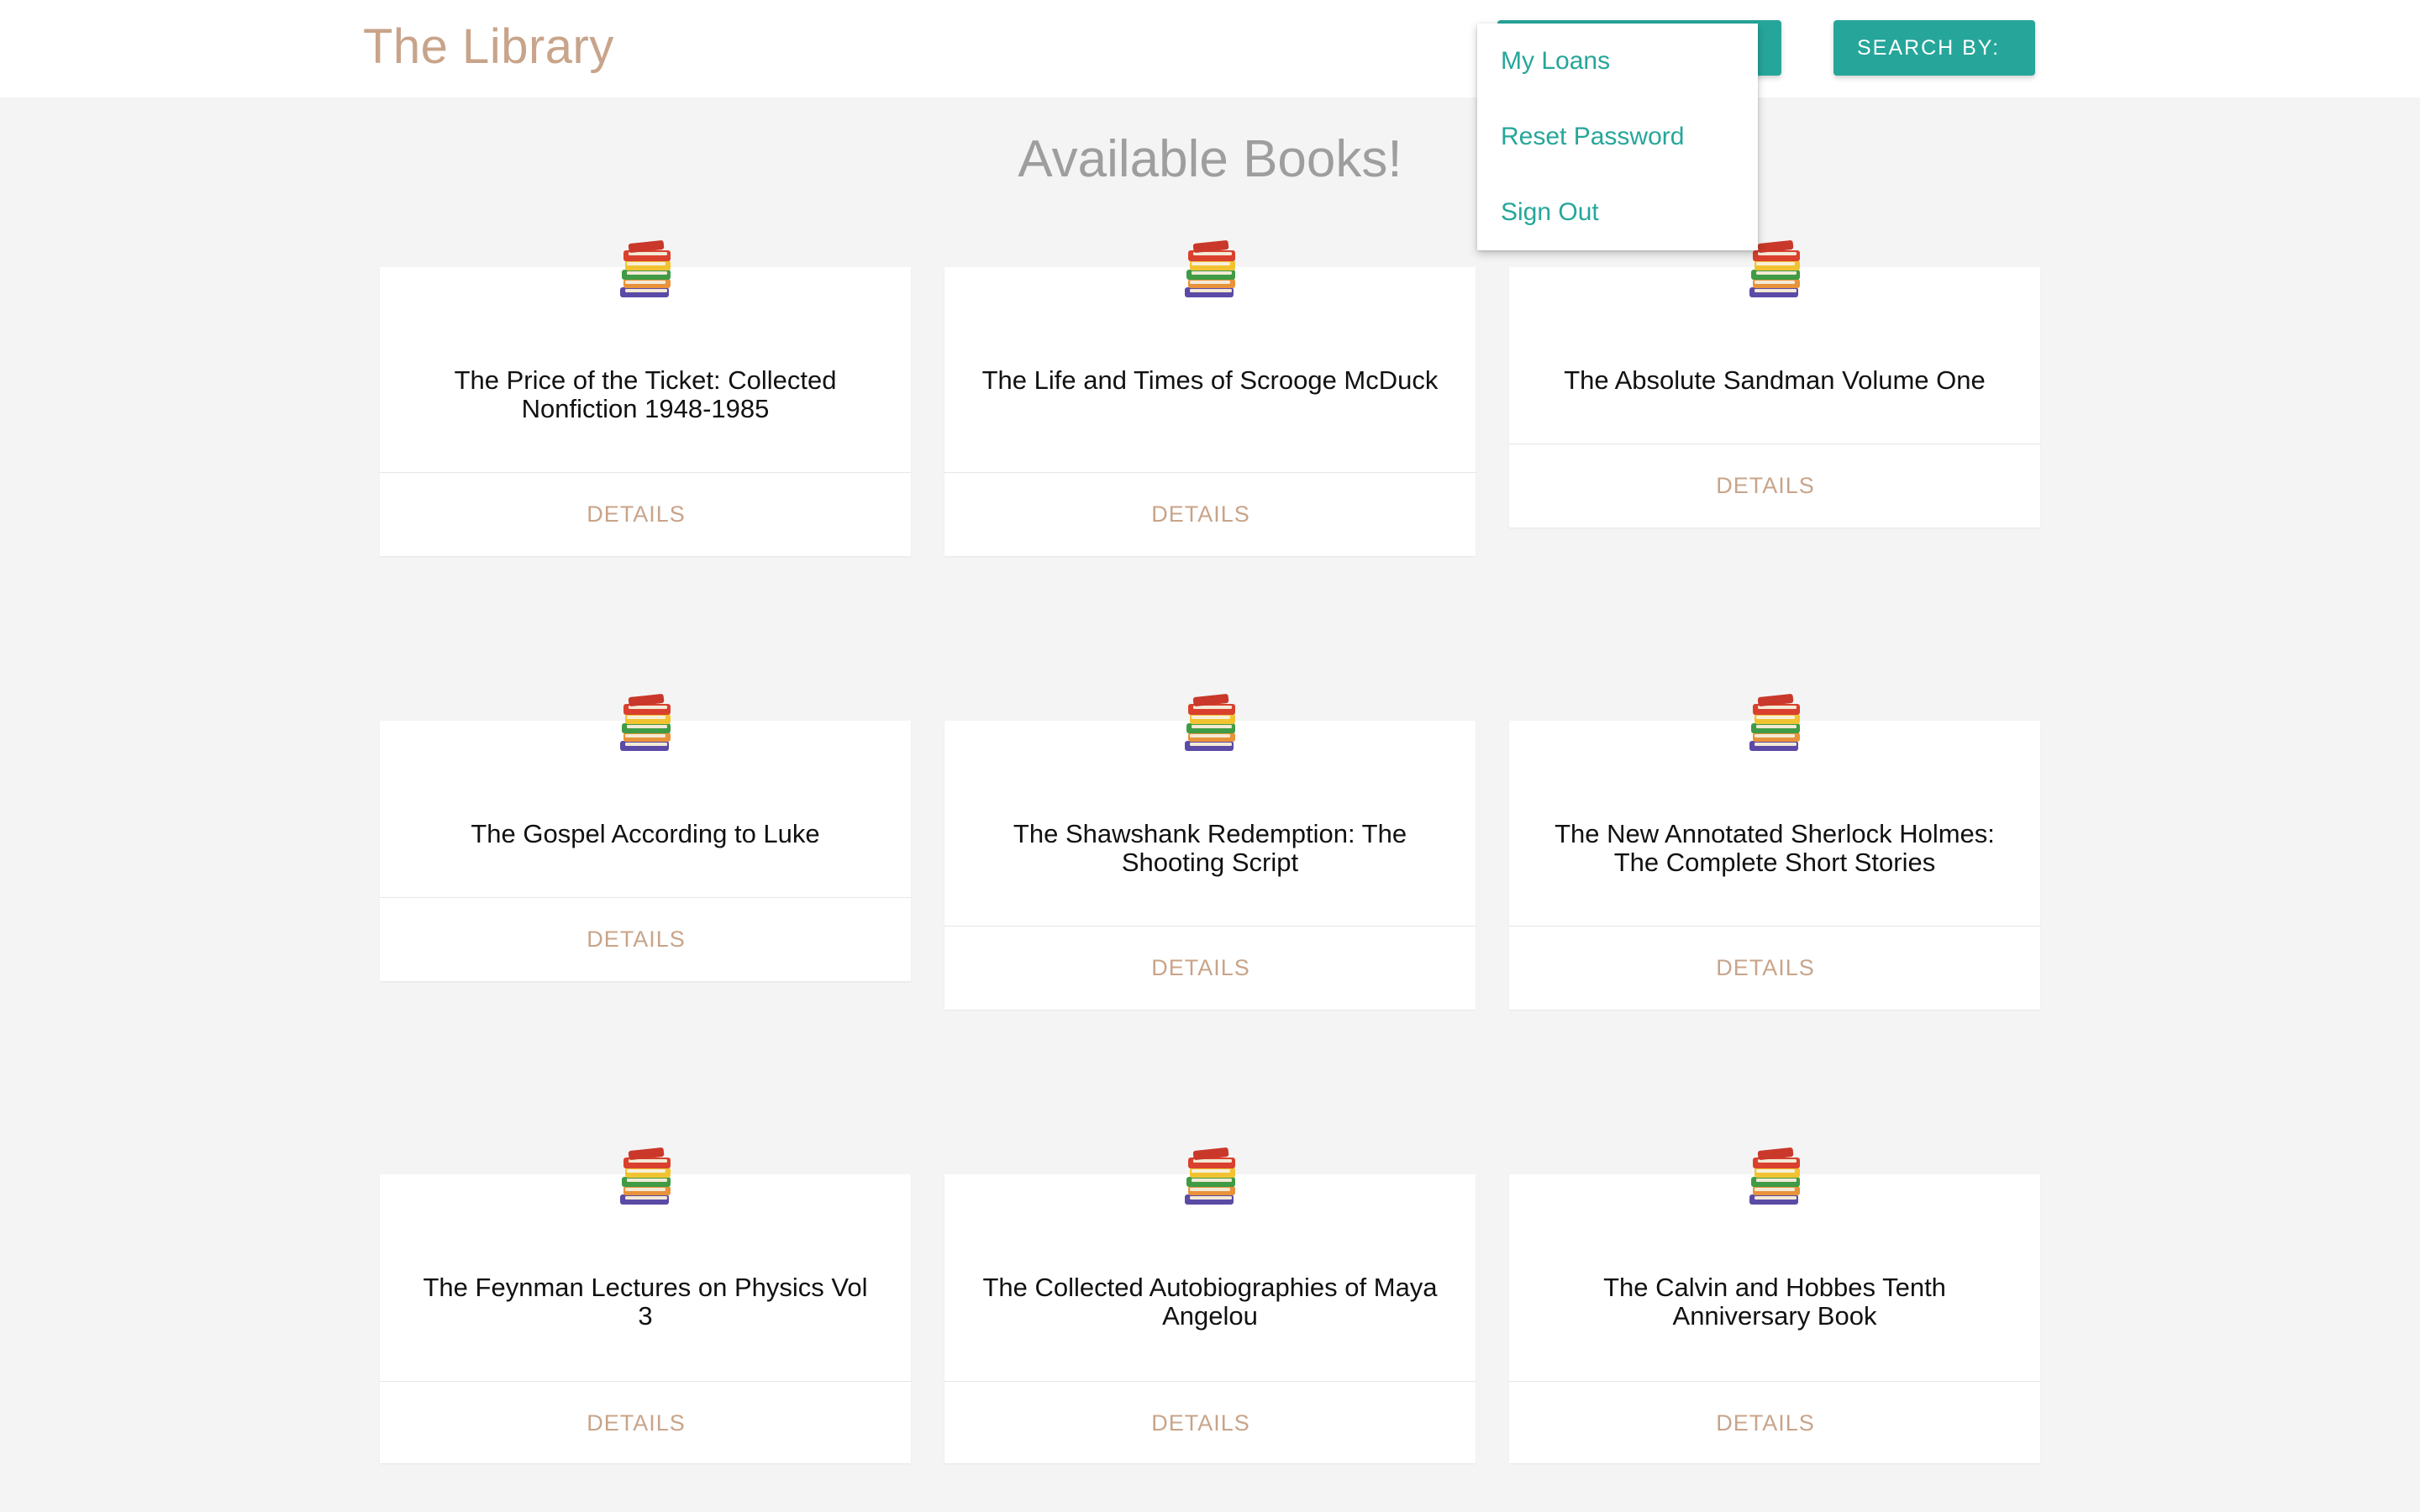 The image size is (2420, 1512). I want to click on book-title: The Absolute Sandman Volume One, so click(1775, 380).